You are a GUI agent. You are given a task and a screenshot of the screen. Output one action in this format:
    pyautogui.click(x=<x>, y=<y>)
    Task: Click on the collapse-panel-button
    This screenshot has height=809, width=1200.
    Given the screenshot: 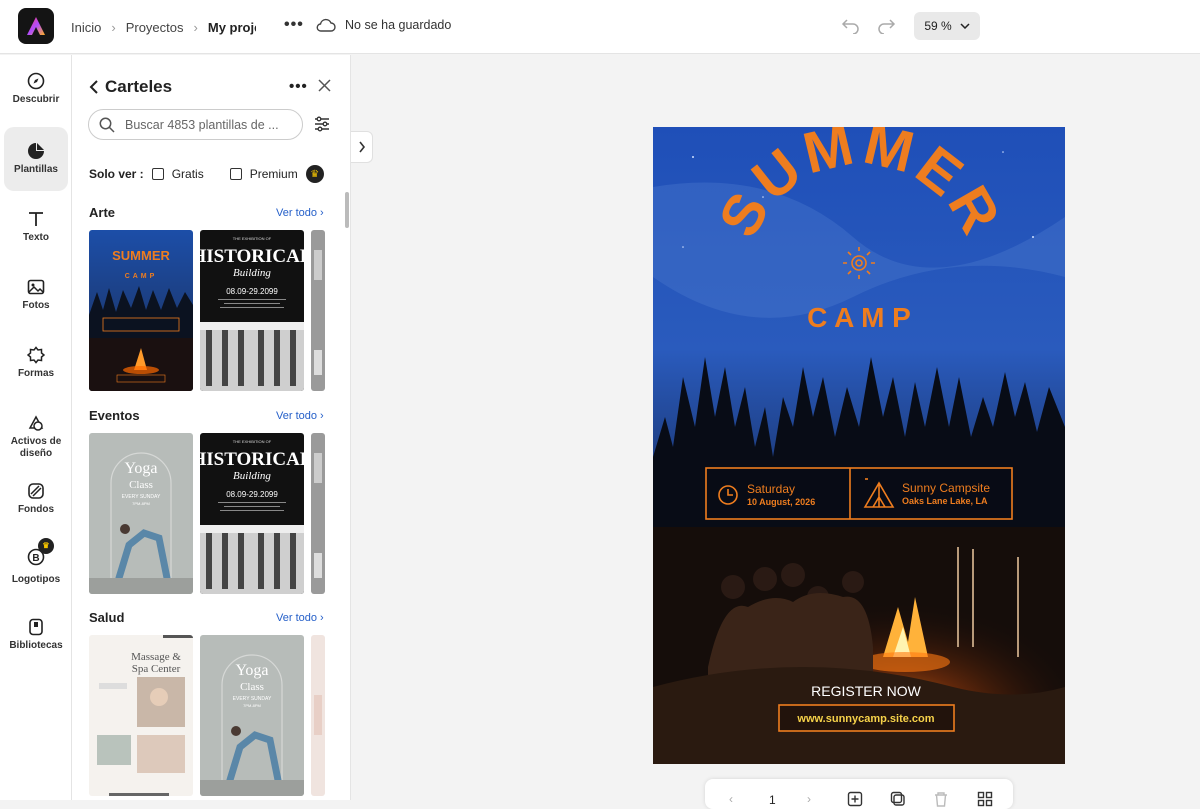 What is the action you would take?
    pyautogui.click(x=362, y=147)
    